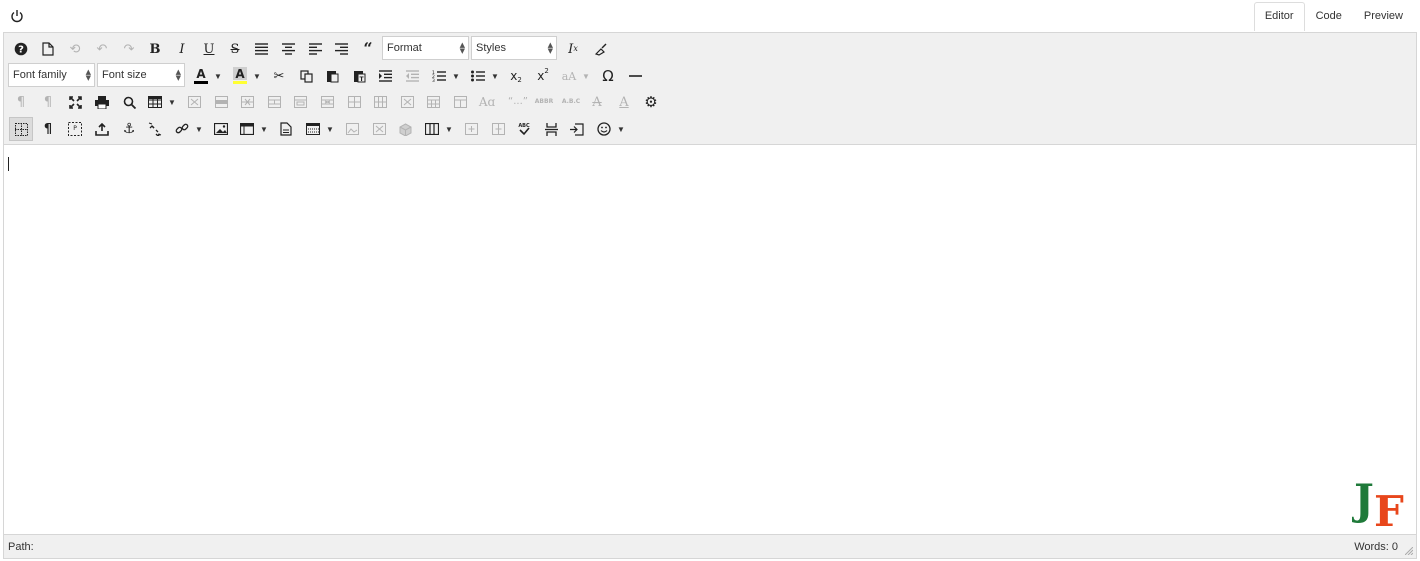 This screenshot has height=561, width=1420. Describe the element at coordinates (385, 76) in the screenshot. I see `indent-icon` at that location.